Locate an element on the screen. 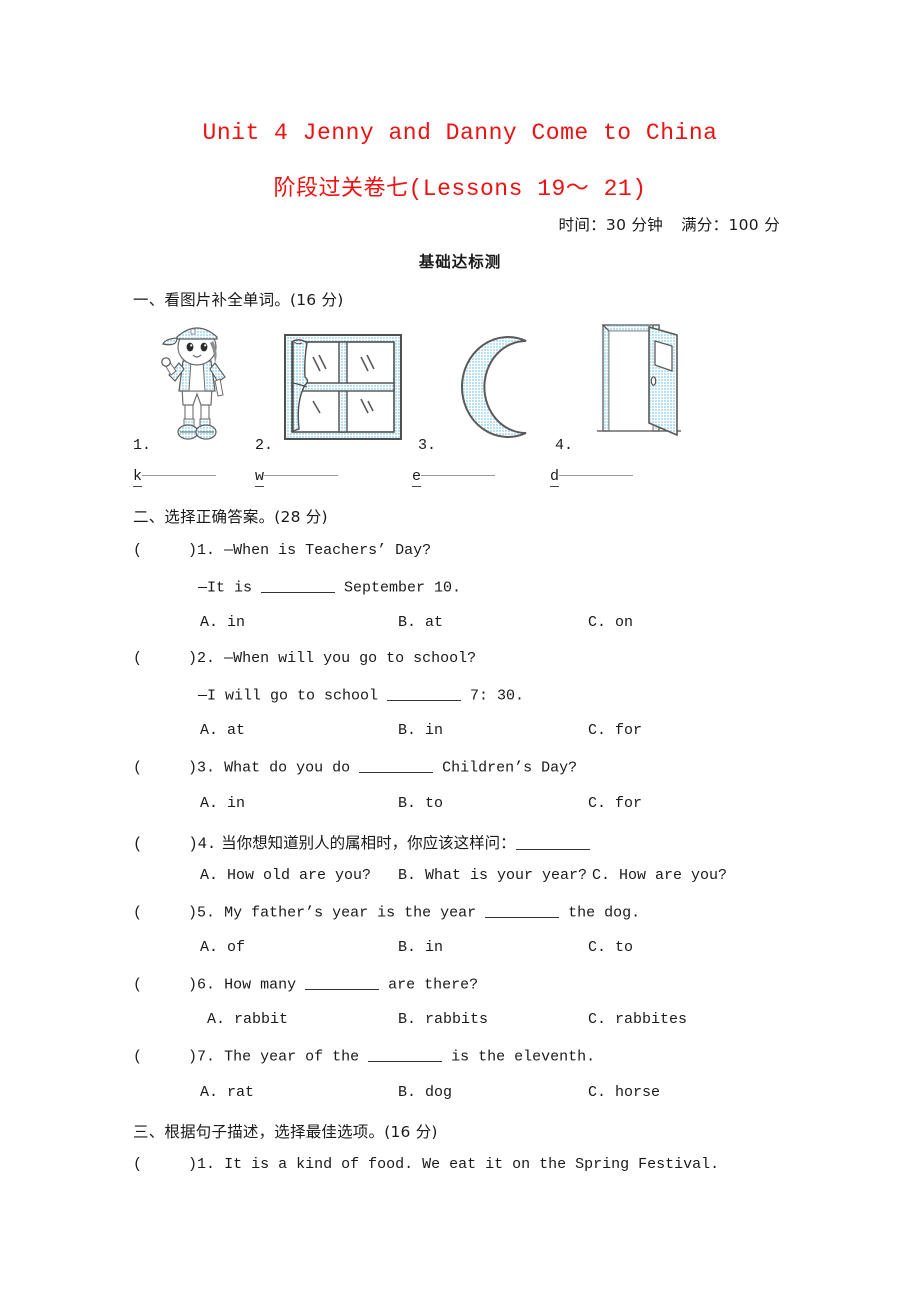  question-2-4-option-b: B. What is your year? is located at coordinates (492, 875).